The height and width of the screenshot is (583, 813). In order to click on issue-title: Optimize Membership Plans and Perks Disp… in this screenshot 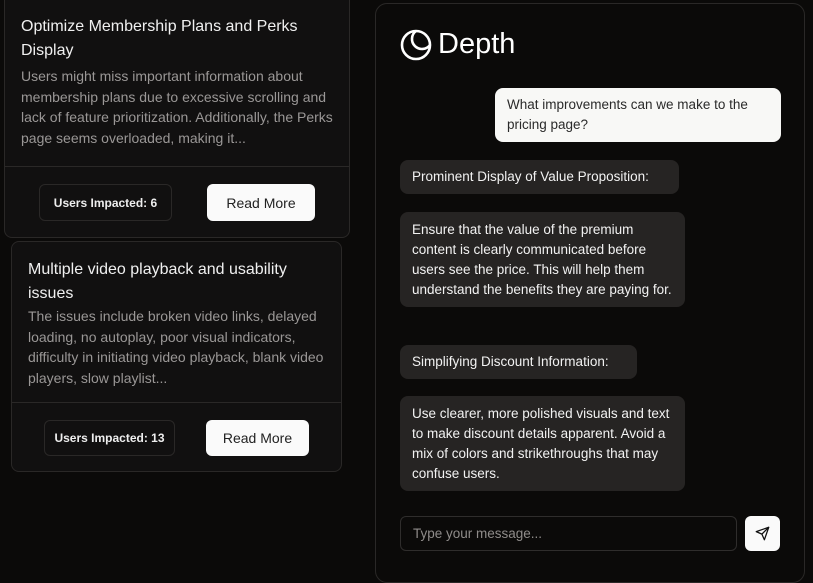, I will do `click(159, 38)`.